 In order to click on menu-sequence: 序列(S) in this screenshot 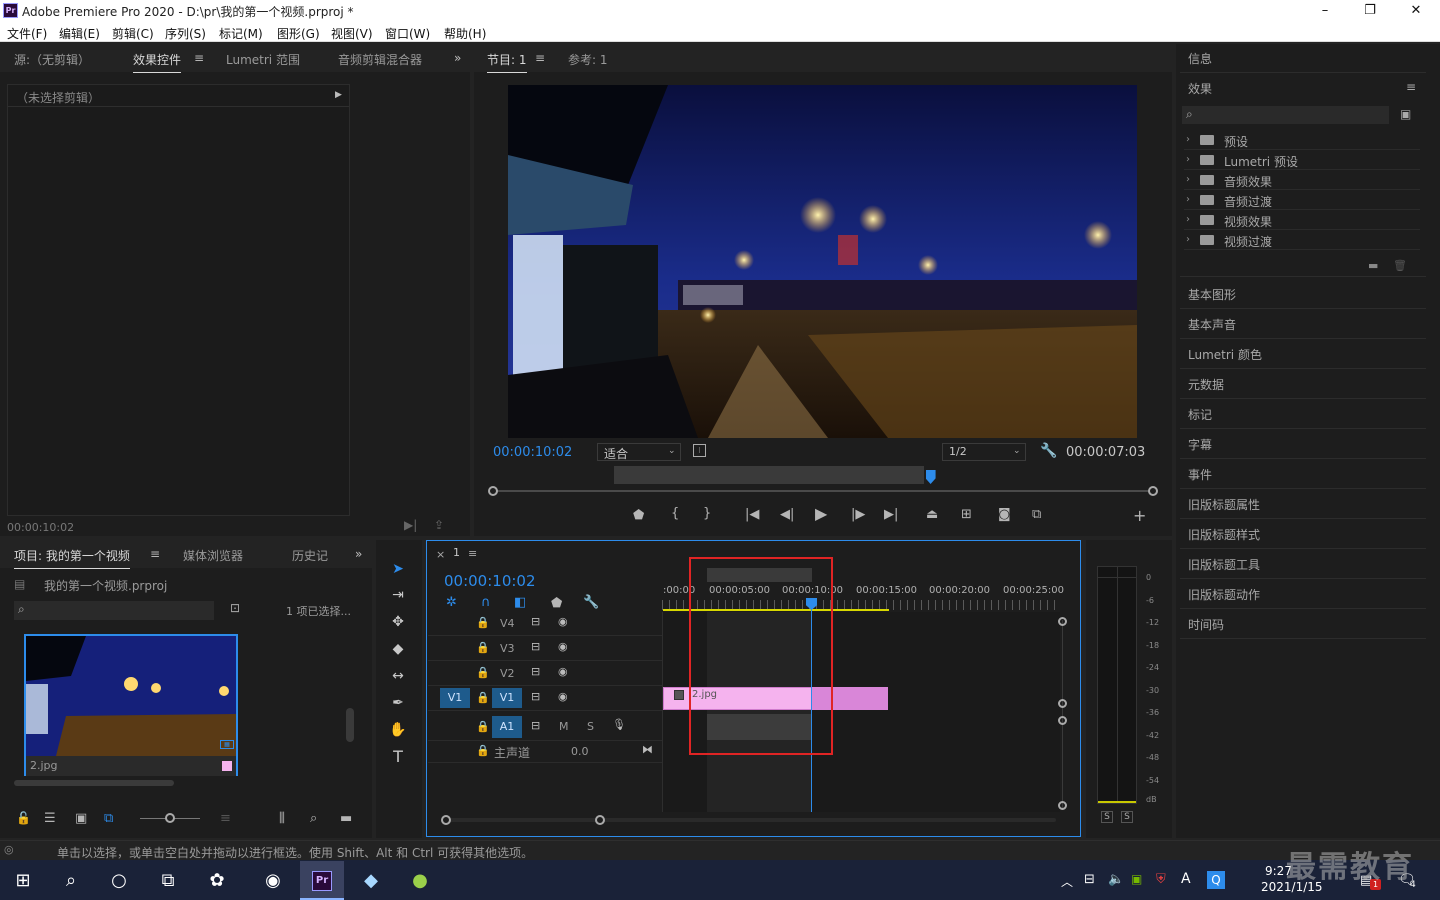, I will do `click(185, 33)`.